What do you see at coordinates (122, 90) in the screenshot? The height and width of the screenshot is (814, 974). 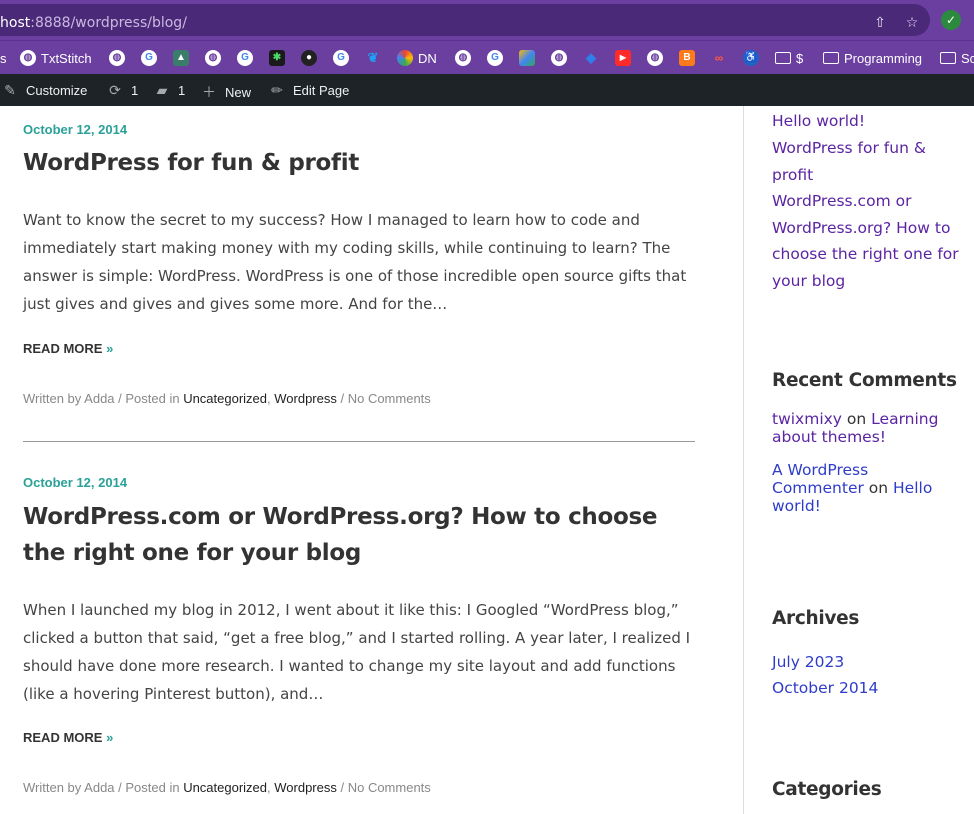 I see `updates-button: ⟳ 1` at bounding box center [122, 90].